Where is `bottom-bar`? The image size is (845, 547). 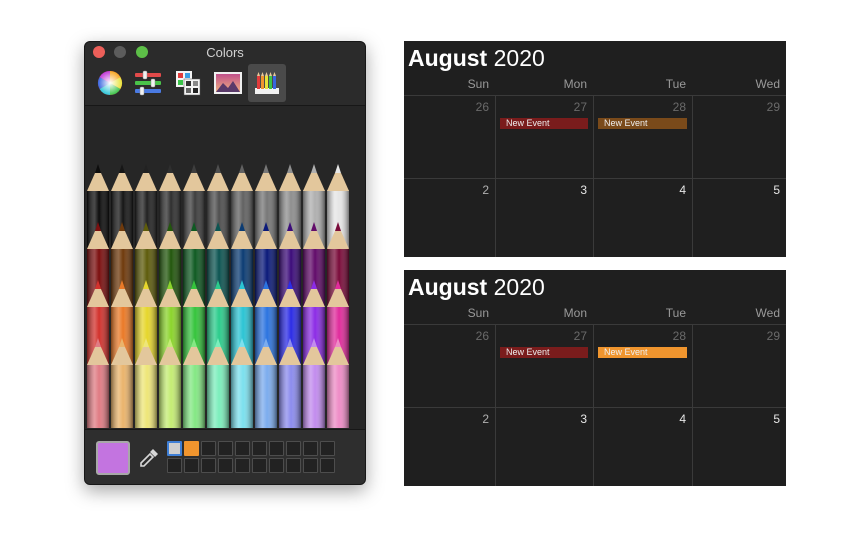
bottom-bar is located at coordinates (225, 457).